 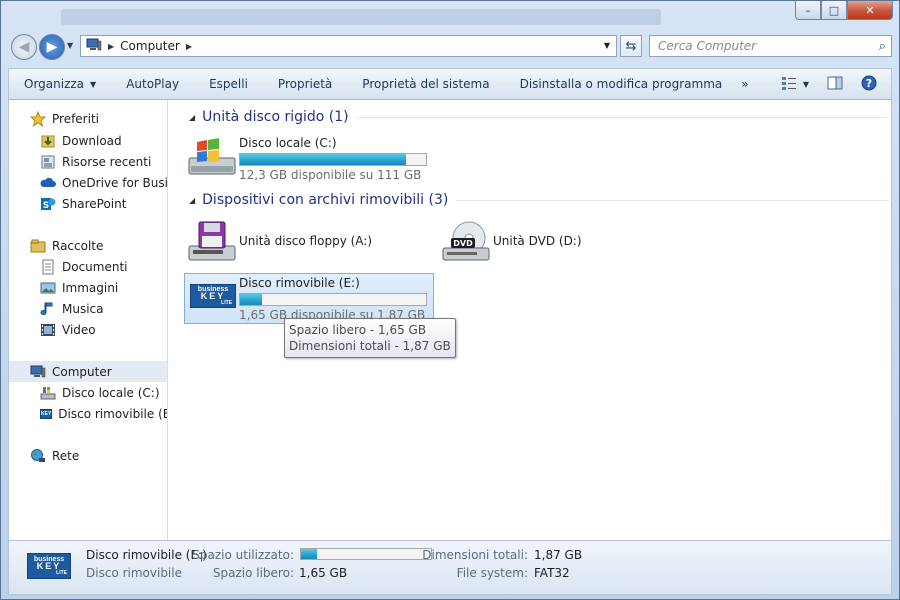 I want to click on aero-blur-region, so click(x=361, y=17).